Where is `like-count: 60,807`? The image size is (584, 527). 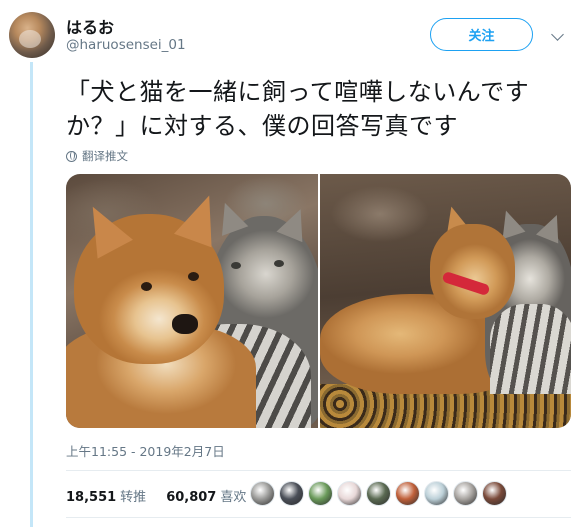 like-count: 60,807 is located at coordinates (191, 497).